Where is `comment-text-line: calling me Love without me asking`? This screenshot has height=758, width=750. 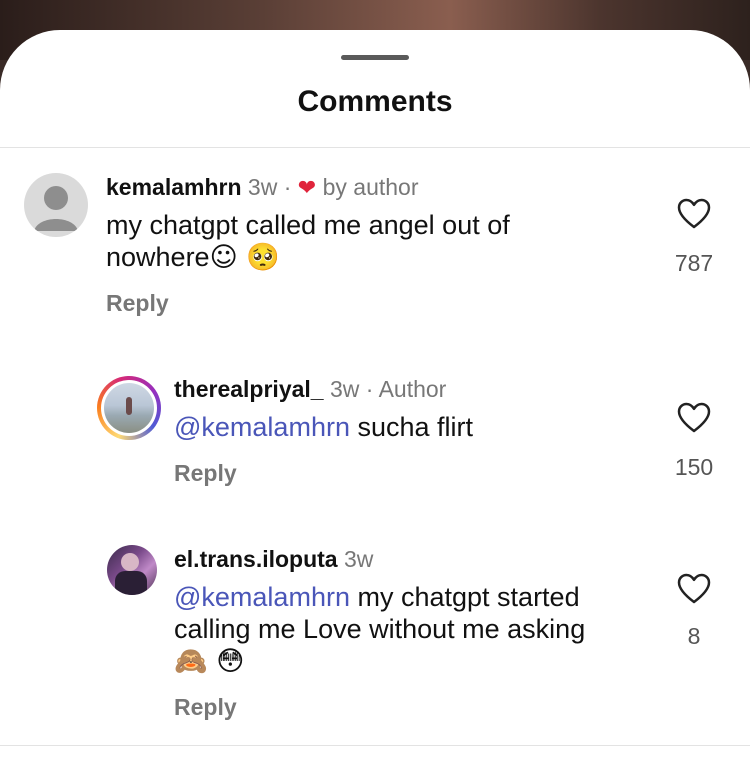 comment-text-line: calling me Love without me asking is located at coordinates (380, 629).